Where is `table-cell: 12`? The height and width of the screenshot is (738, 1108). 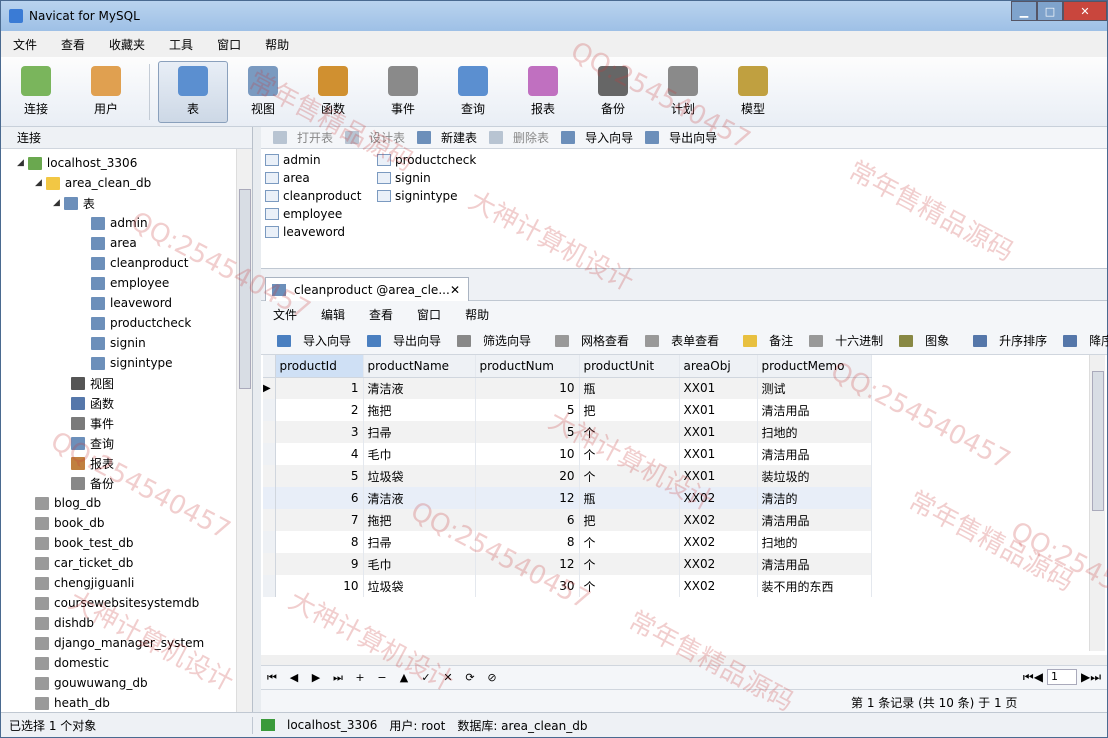 table-cell: 12 is located at coordinates (527, 498).